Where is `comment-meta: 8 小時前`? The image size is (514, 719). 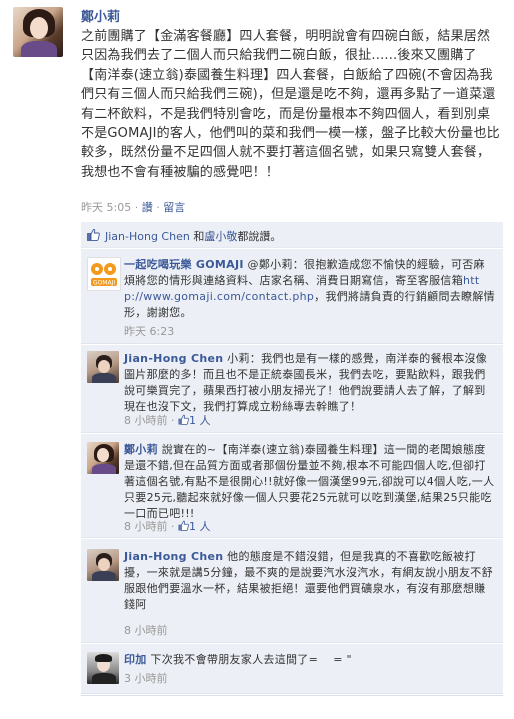 comment-meta: 8 小時前 is located at coordinates (146, 630).